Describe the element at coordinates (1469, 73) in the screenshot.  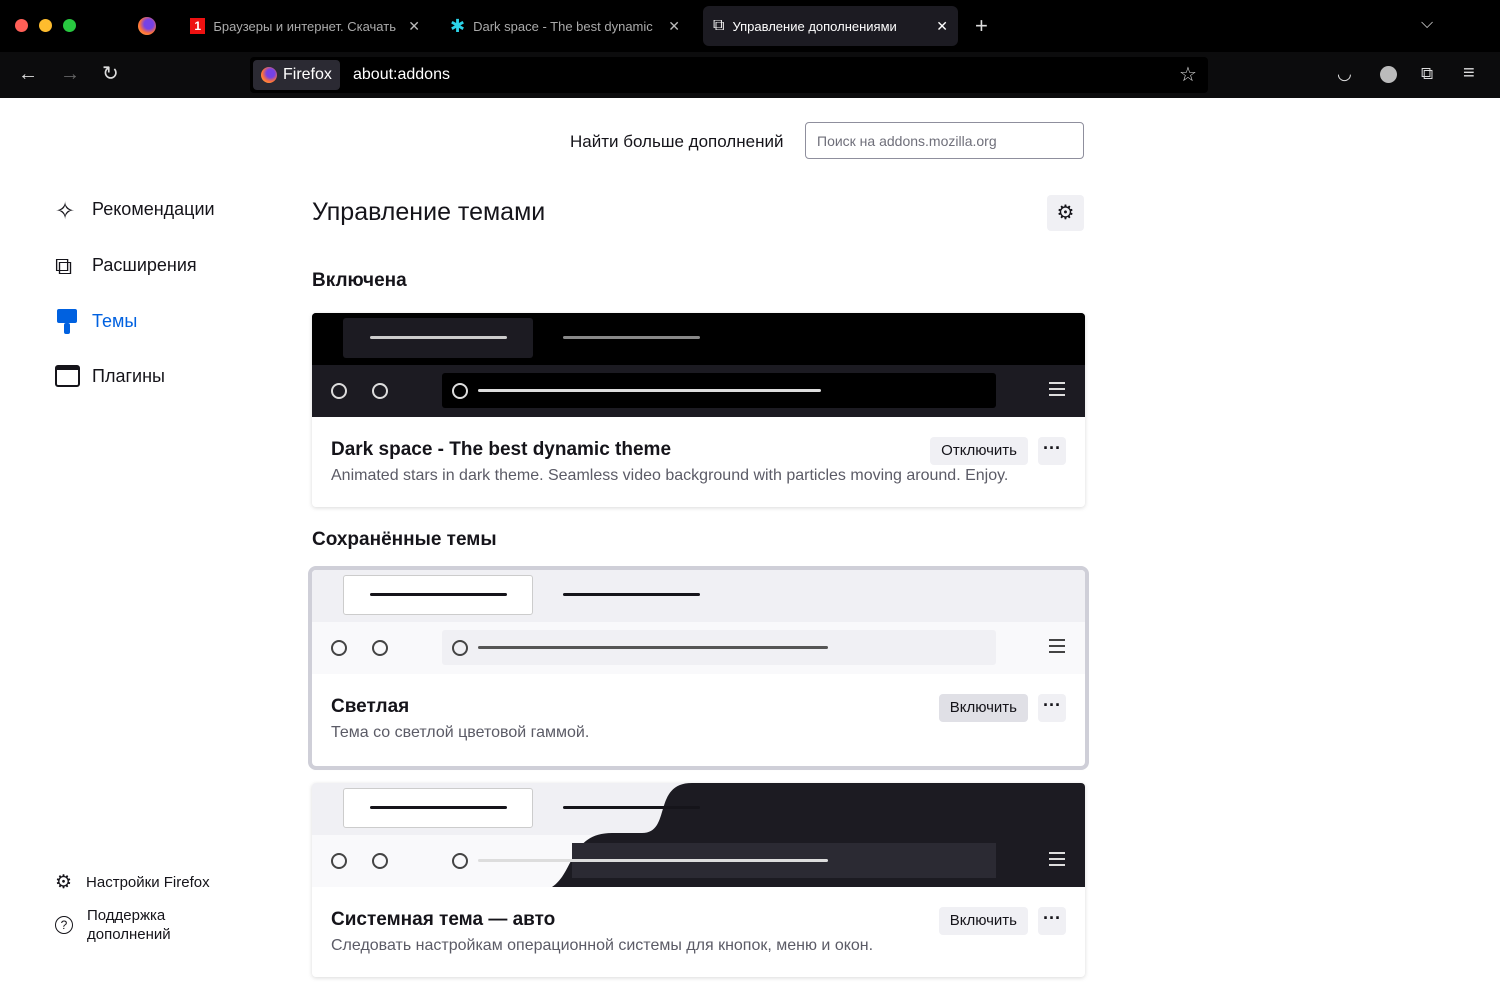
I see `menu-hamburger-icon: ≡` at that location.